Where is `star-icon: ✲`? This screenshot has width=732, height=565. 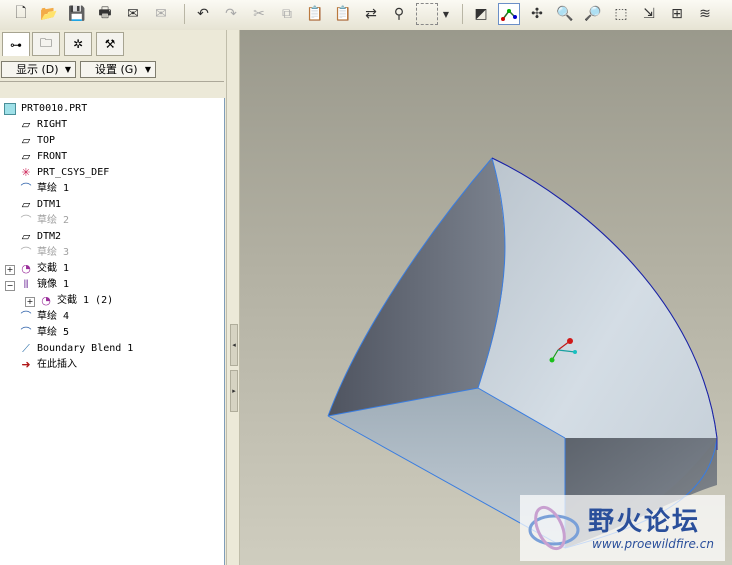
star-icon: ✲ is located at coordinates (78, 44).